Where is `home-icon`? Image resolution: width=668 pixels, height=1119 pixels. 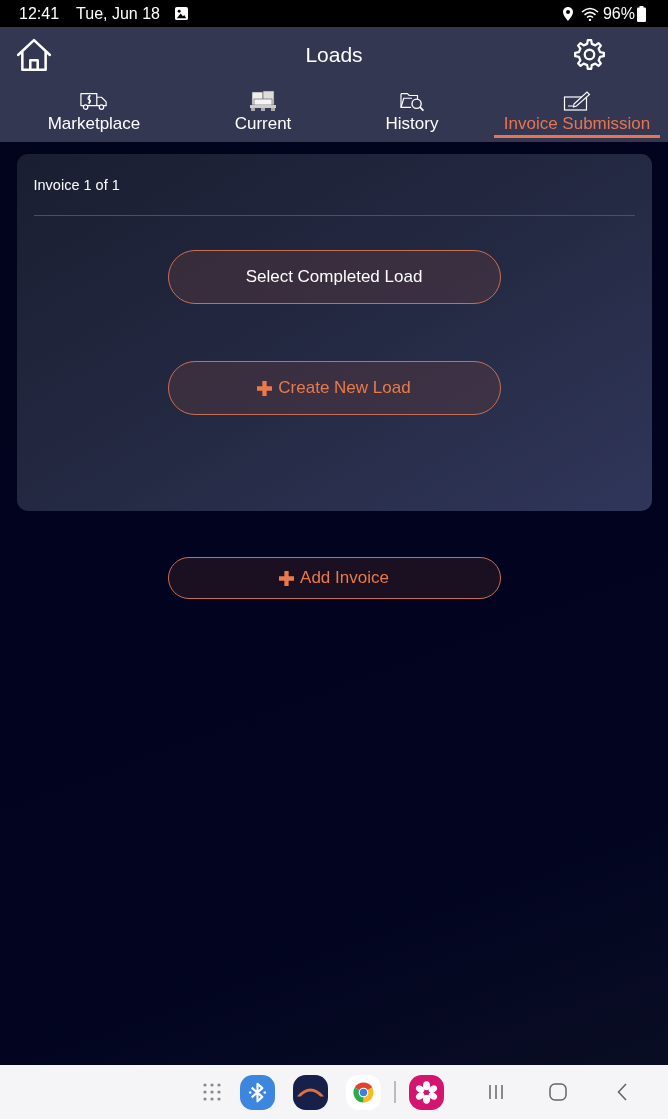 home-icon is located at coordinates (34, 54).